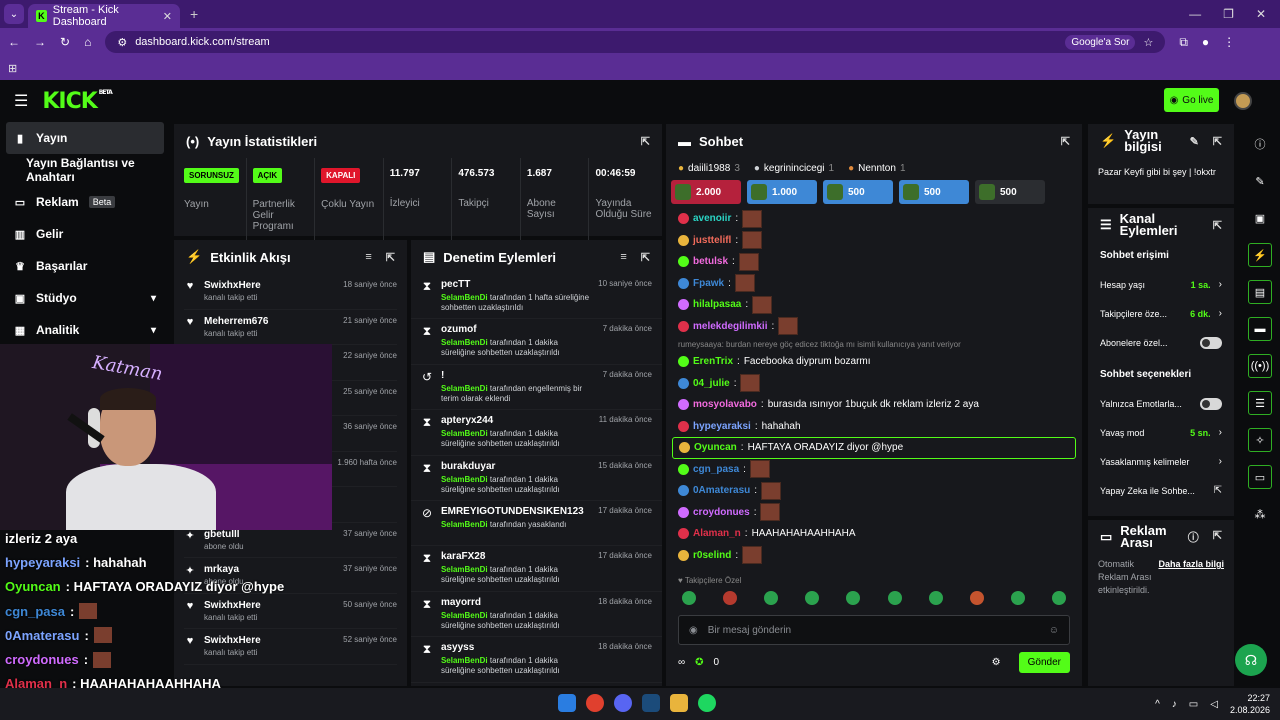 The image size is (1280, 720). I want to click on gift-goal: 1.000, so click(782, 192).